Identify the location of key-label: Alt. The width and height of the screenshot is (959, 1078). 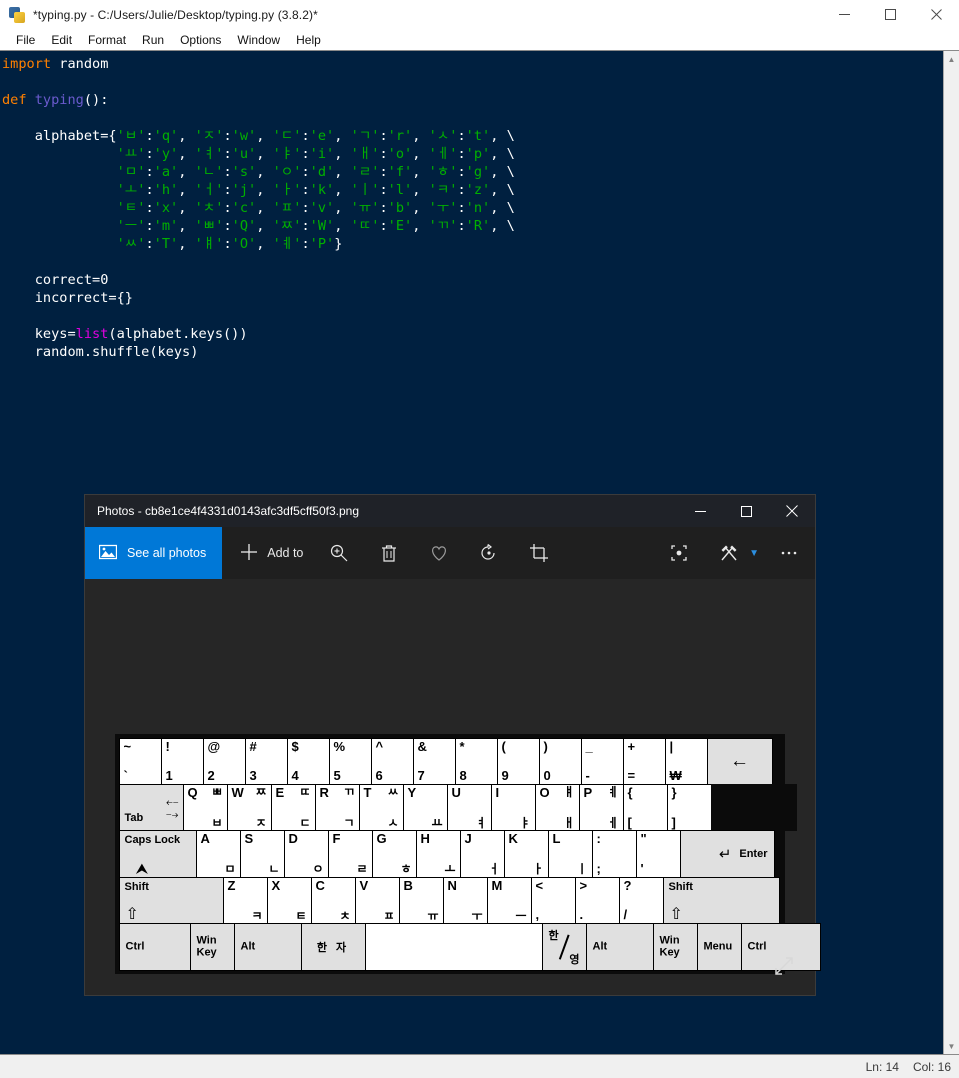
(248, 946).